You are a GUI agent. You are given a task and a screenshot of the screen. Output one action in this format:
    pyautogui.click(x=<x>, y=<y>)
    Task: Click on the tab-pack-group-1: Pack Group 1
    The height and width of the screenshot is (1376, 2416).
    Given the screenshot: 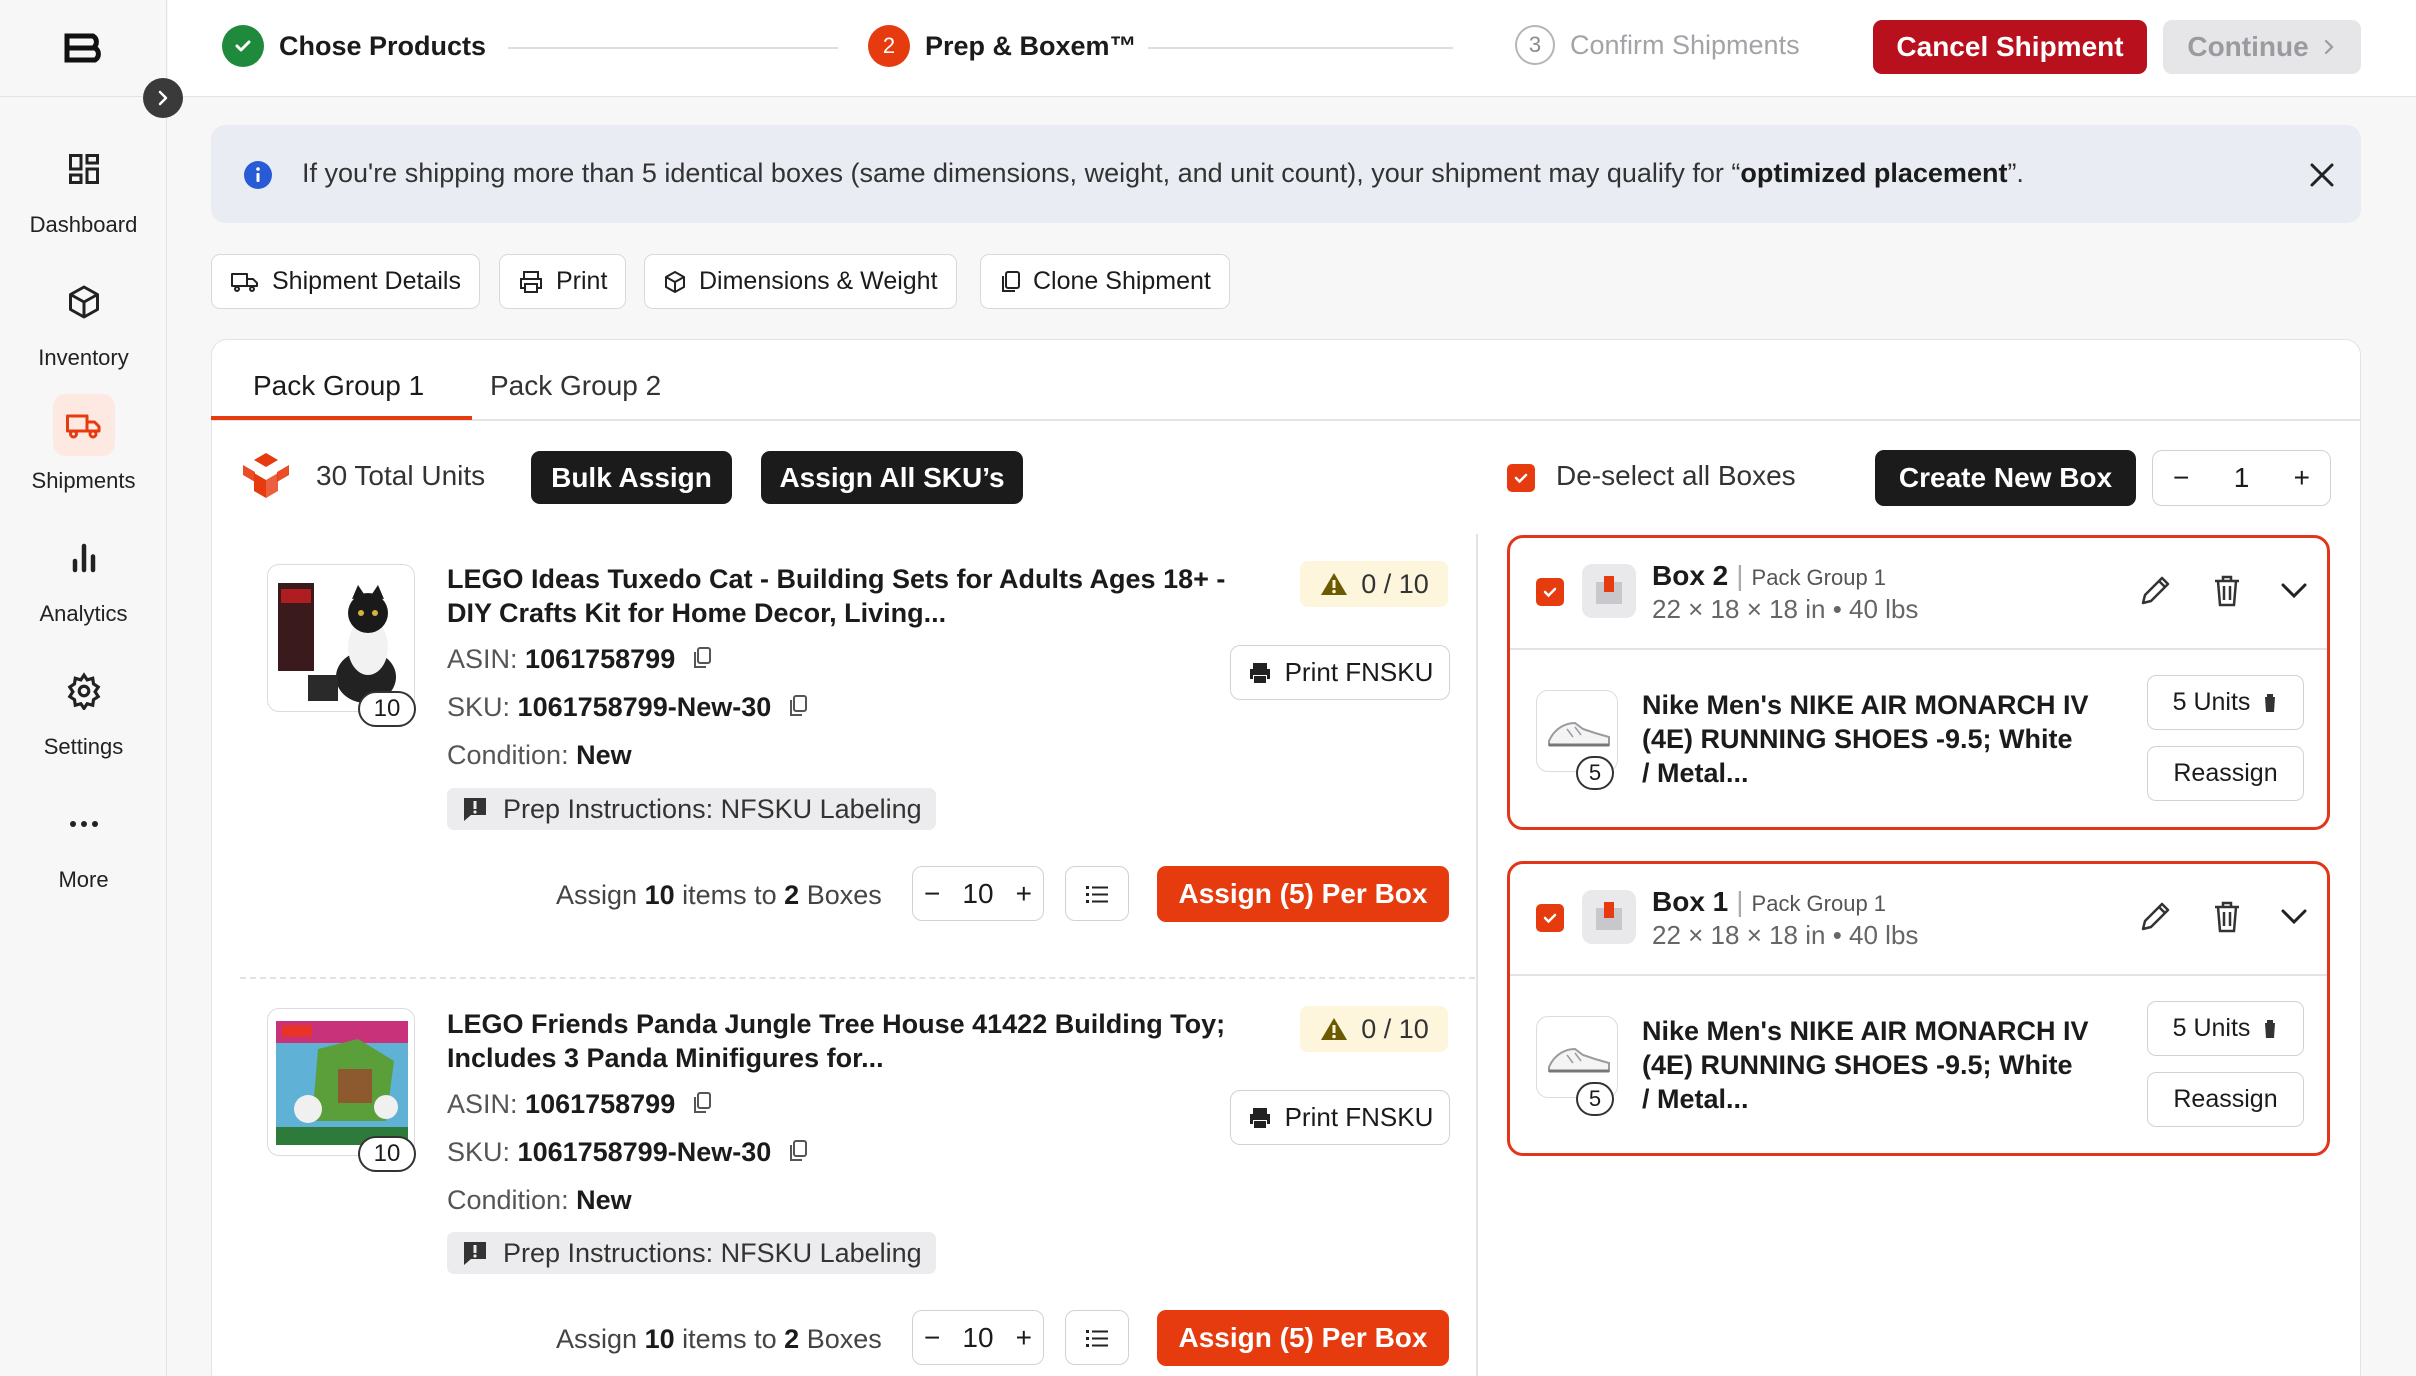 What is the action you would take?
    pyautogui.click(x=338, y=386)
    